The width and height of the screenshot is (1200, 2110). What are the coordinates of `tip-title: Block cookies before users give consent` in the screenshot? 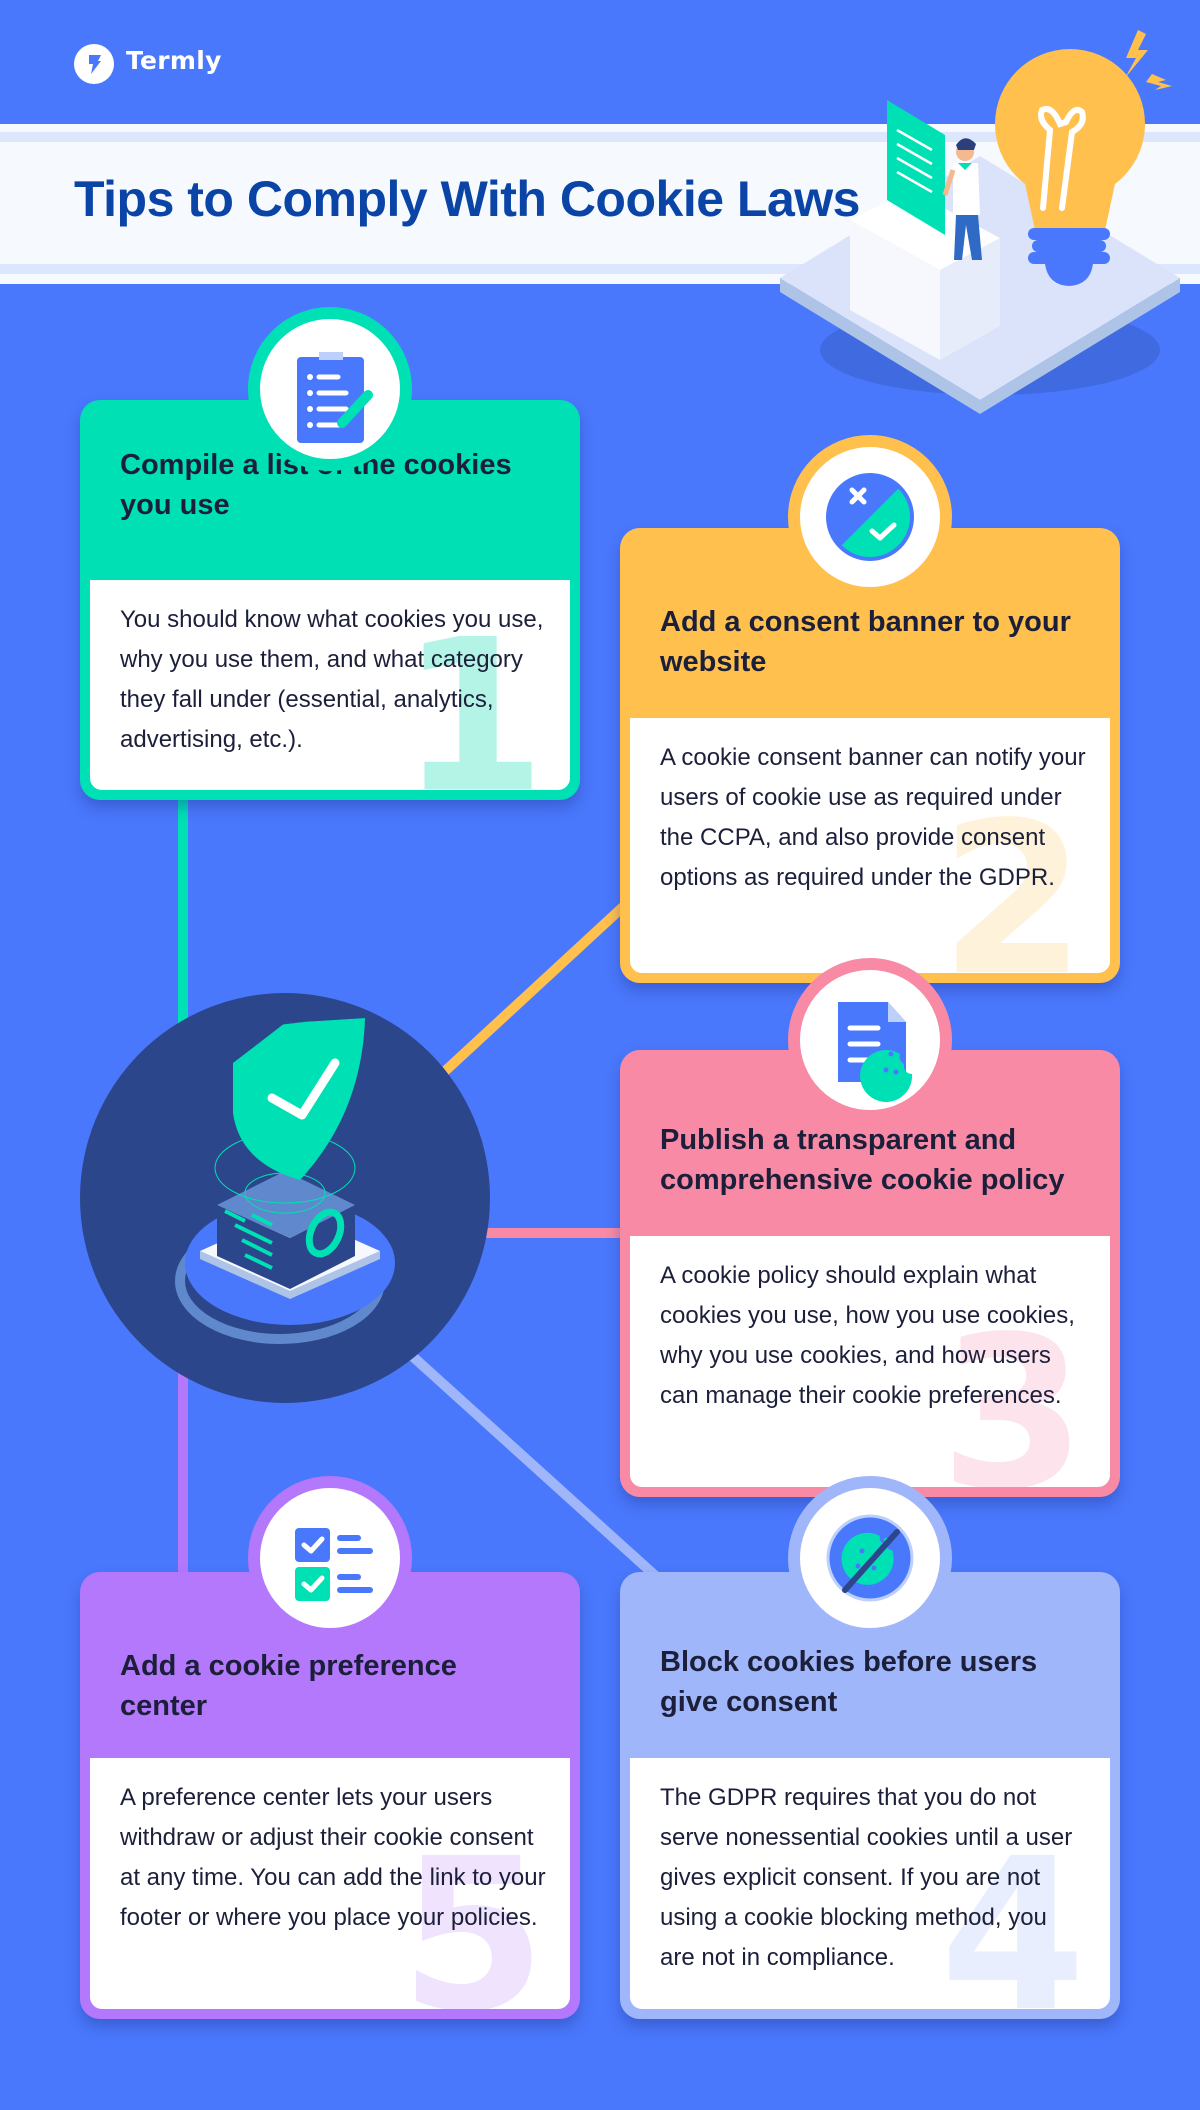 It's located at (849, 1682).